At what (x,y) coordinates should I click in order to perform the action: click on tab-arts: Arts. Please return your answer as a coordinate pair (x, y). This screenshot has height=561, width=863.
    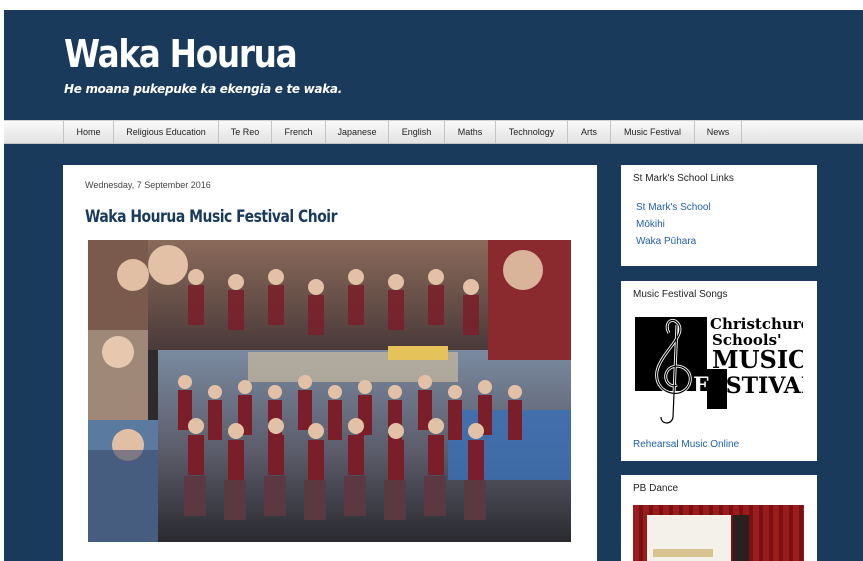
    Looking at the image, I should click on (588, 132).